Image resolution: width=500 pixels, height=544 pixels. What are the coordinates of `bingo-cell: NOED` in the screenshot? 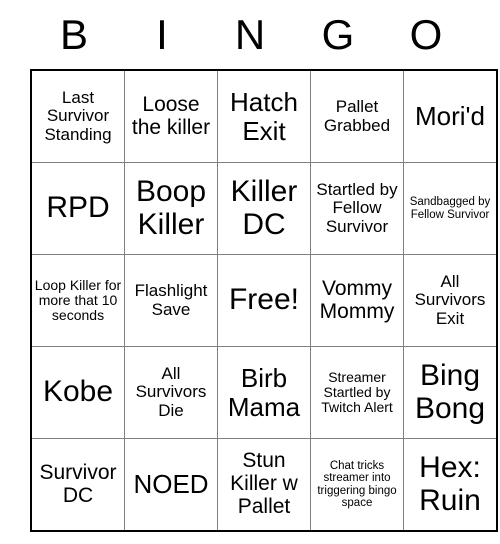 It's located at (171, 485).